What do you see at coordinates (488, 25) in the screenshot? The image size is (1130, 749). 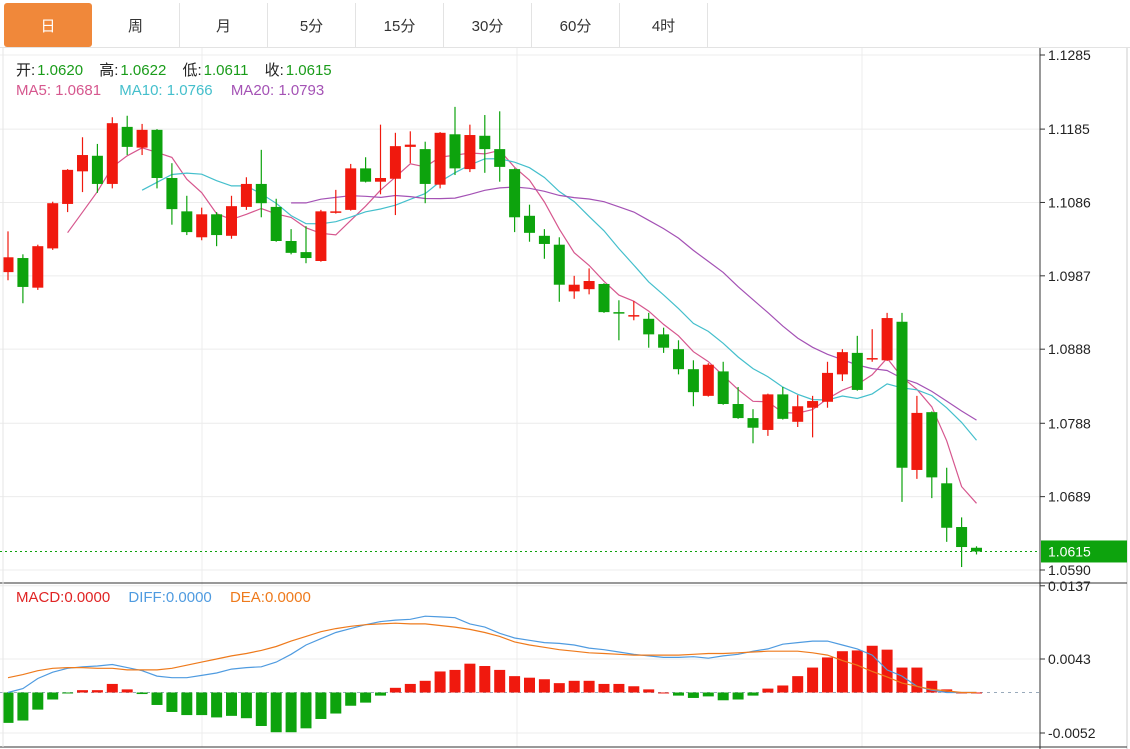 I see `tab-30min: 30分` at bounding box center [488, 25].